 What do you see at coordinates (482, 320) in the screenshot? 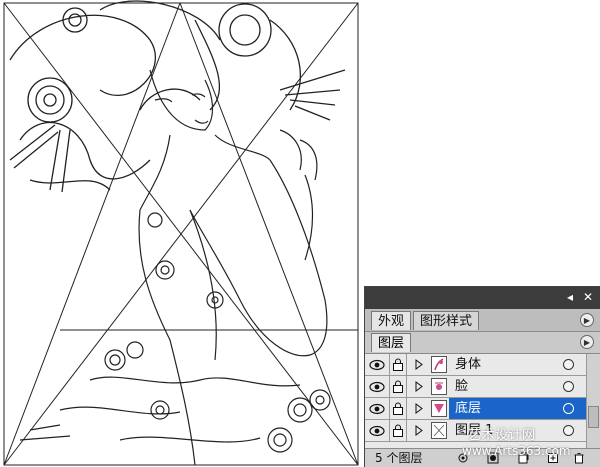
I see `panel-tabbar: 外观 图形样式 ▶` at bounding box center [482, 320].